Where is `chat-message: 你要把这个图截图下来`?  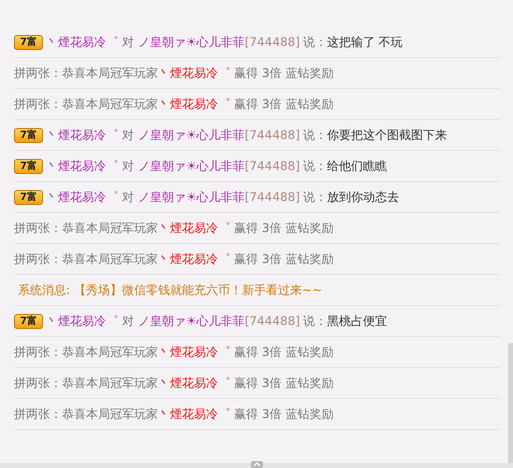
chat-message: 你要把这个图截图下来 is located at coordinates (386, 135).